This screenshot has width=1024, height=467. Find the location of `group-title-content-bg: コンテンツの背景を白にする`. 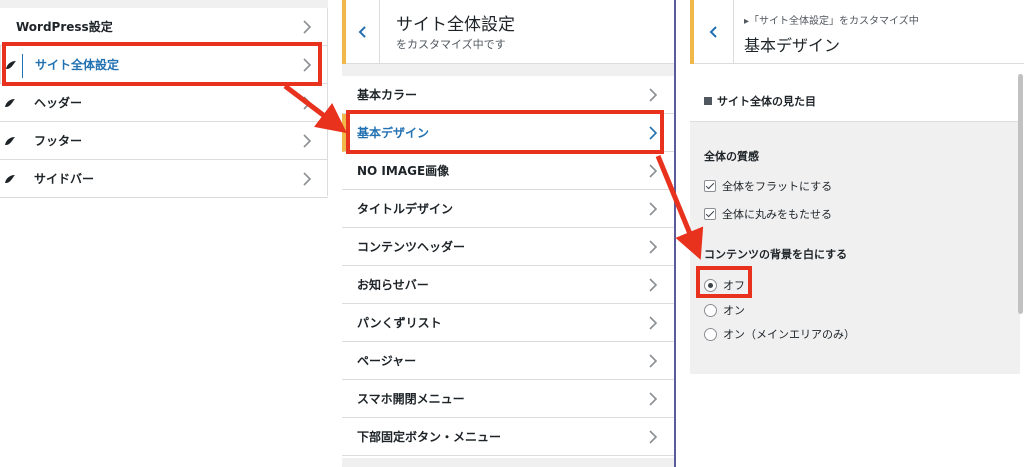

group-title-content-bg: コンテンツの背景を白にする is located at coordinates (776, 254).